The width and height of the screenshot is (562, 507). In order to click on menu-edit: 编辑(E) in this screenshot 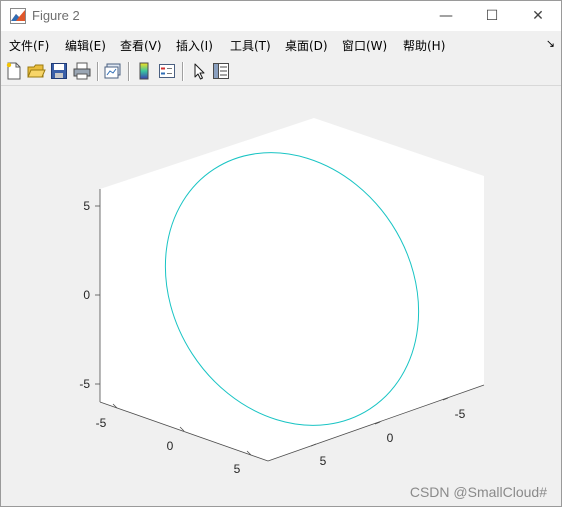, I will do `click(85, 45)`.